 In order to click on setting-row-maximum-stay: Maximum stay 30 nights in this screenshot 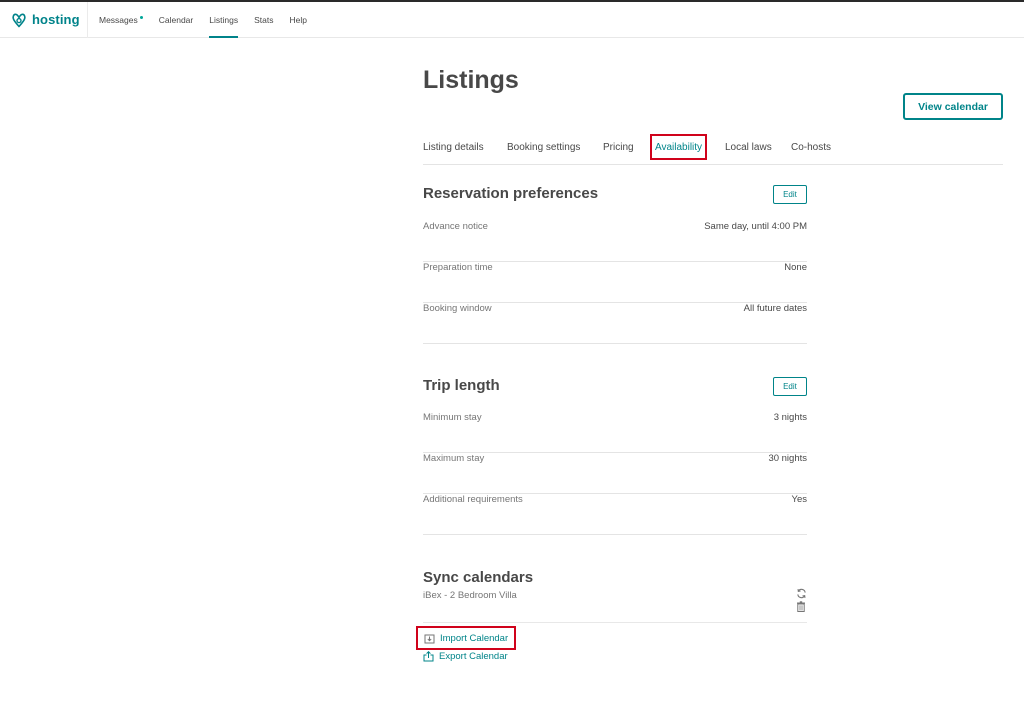, I will do `click(615, 473)`.